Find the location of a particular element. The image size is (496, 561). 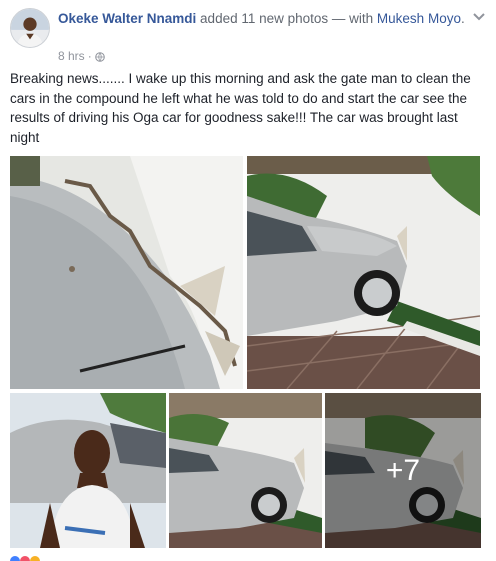

post-timestamp-link: 8 hrs is located at coordinates (71, 56).